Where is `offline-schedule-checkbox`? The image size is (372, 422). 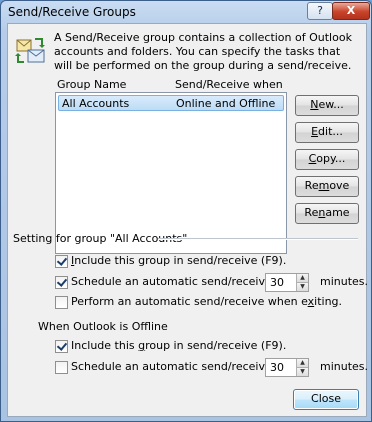 offline-schedule-checkbox is located at coordinates (61, 367).